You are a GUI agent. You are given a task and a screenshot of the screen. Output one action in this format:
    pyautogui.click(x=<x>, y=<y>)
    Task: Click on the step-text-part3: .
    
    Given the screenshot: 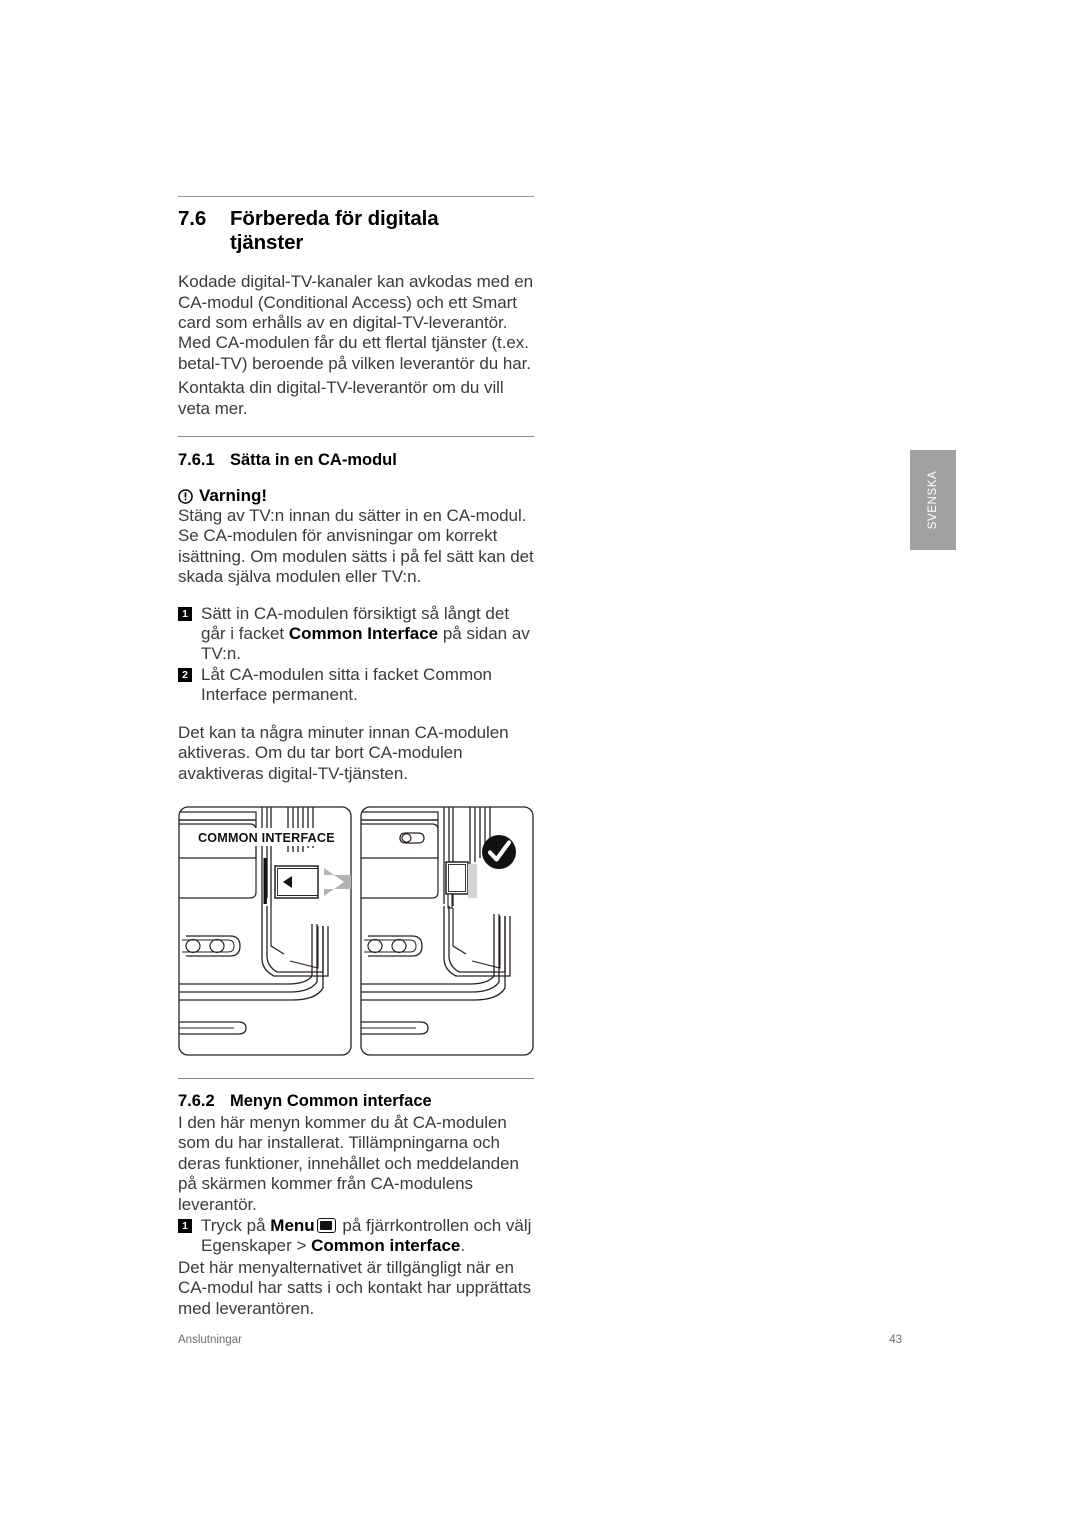 What is the action you would take?
    pyautogui.click(x=463, y=1246)
    